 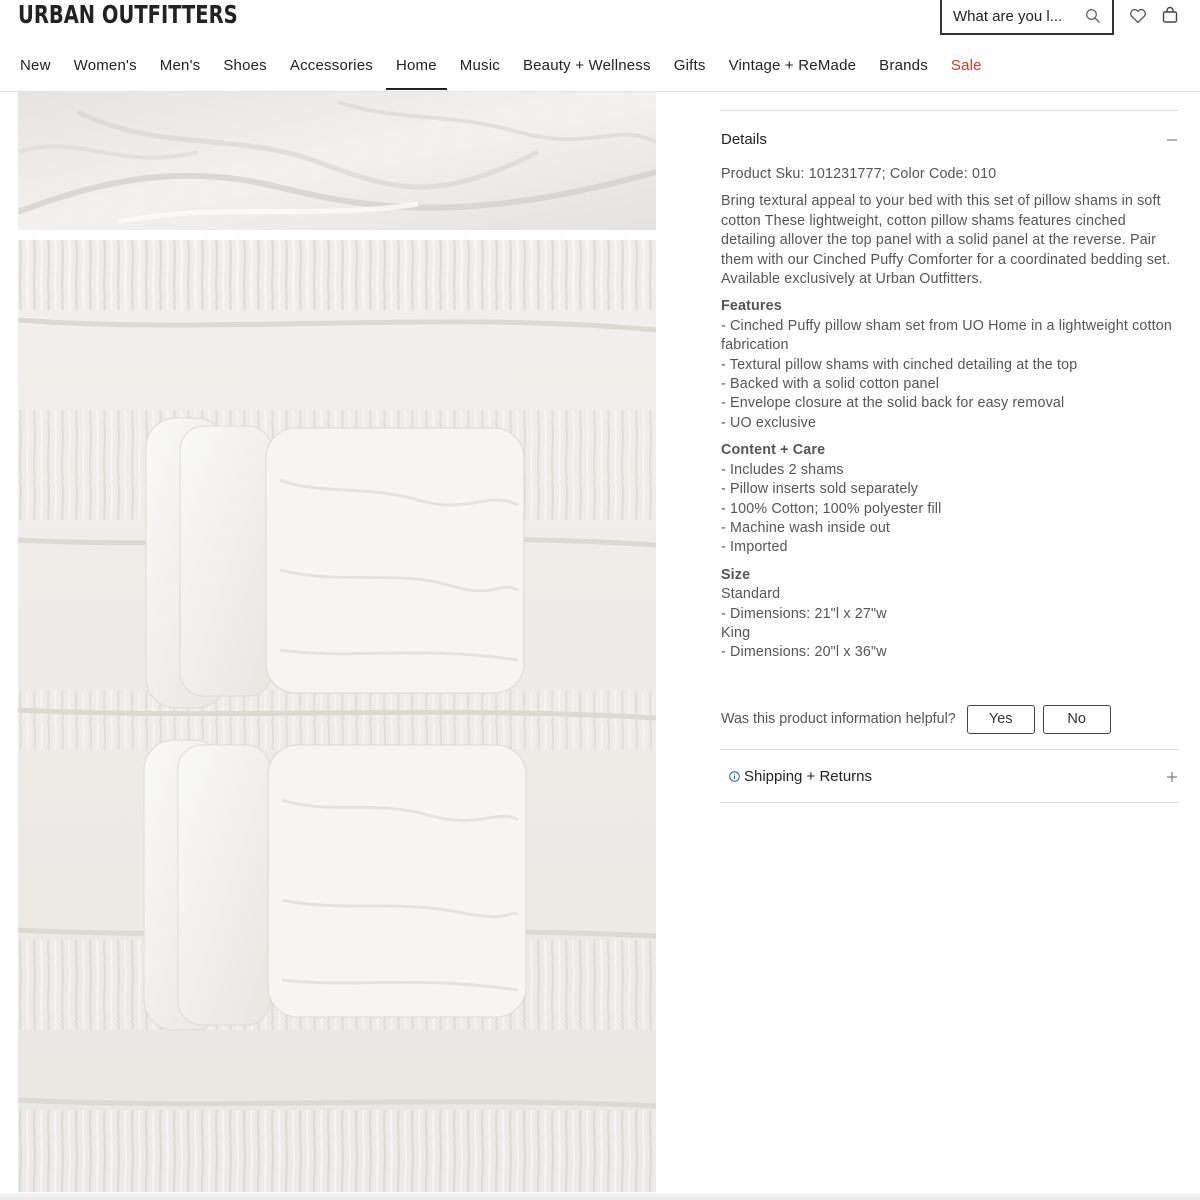 I want to click on nav-item-mens: Men's, so click(x=180, y=73).